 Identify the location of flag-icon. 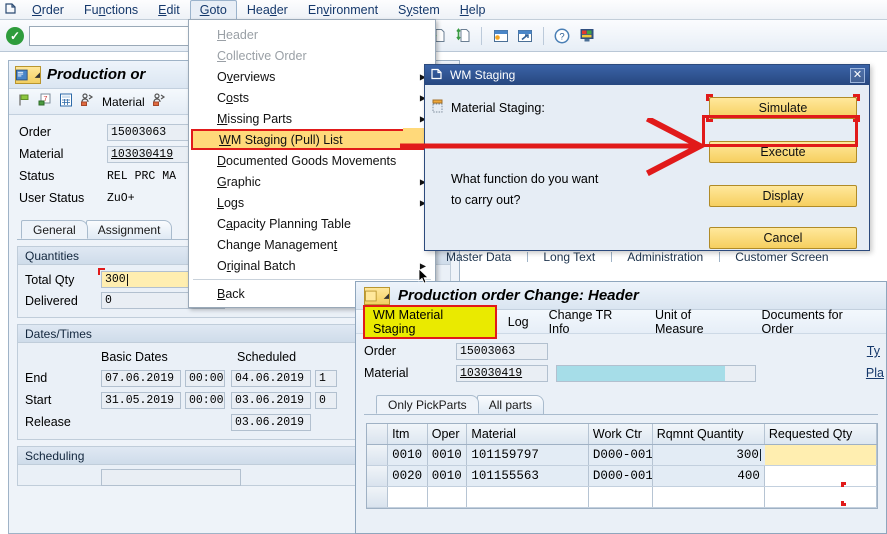
(24, 101).